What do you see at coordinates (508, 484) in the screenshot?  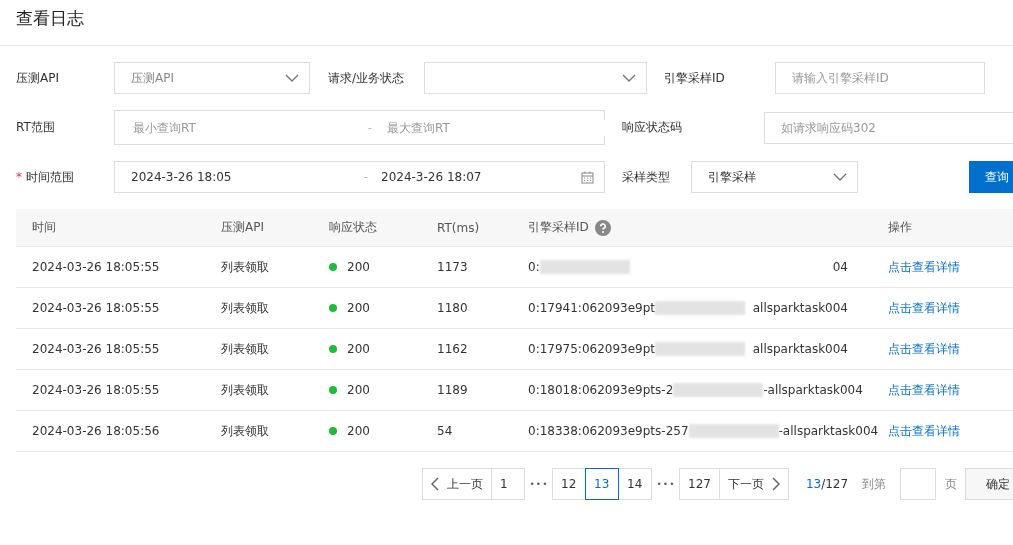 I see `page-button: 1` at bounding box center [508, 484].